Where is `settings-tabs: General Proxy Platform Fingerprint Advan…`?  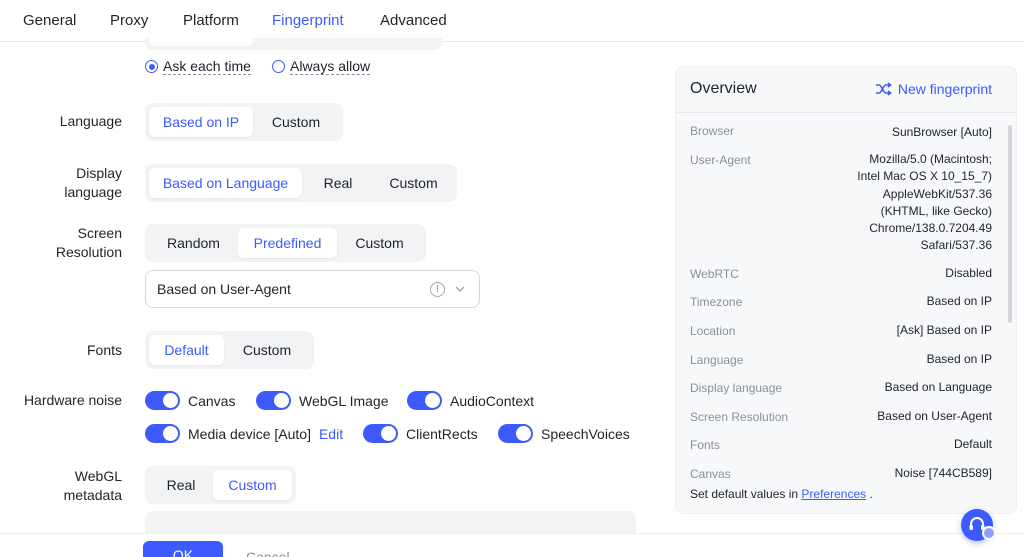 settings-tabs: General Proxy Platform Fingerprint Advan… is located at coordinates (512, 21).